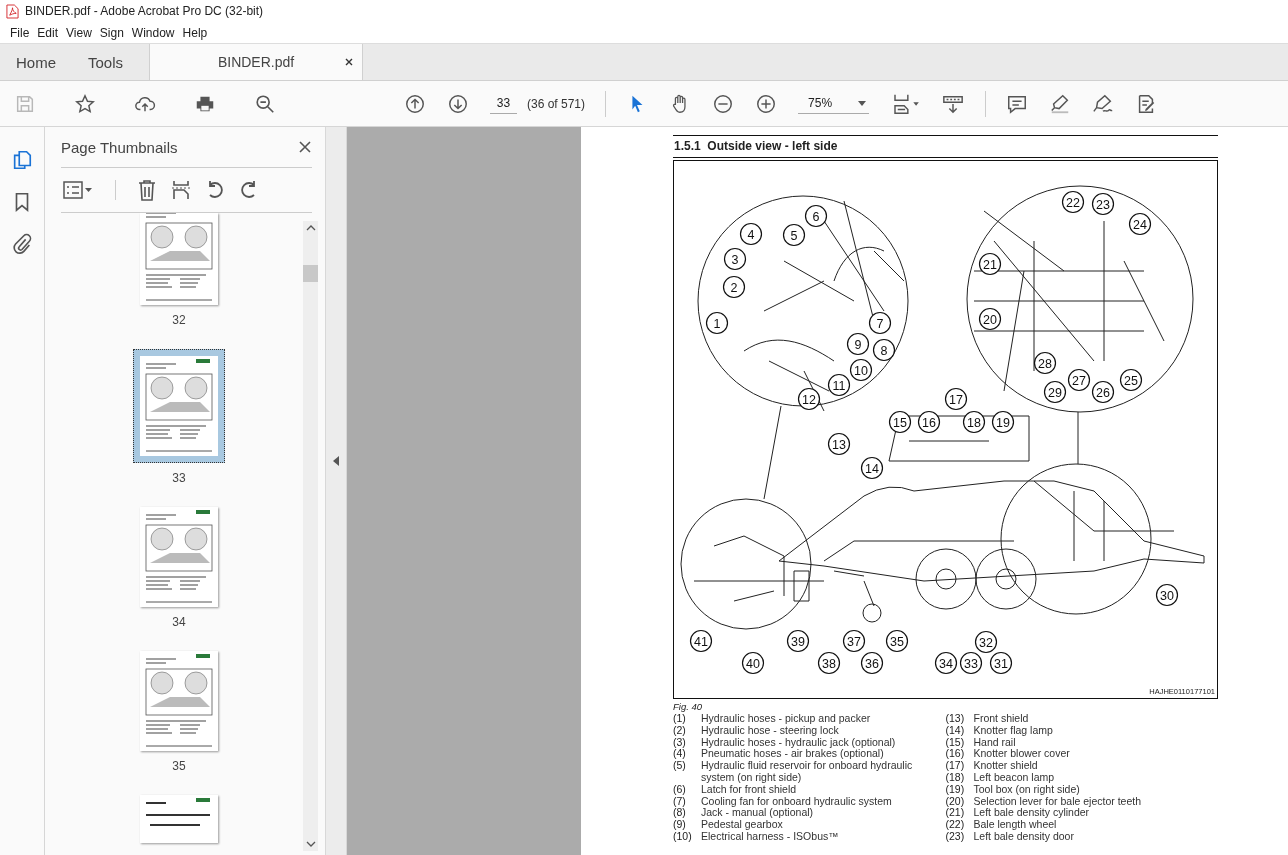 The height and width of the screenshot is (855, 1288). I want to click on legend-number: (3), so click(680, 742).